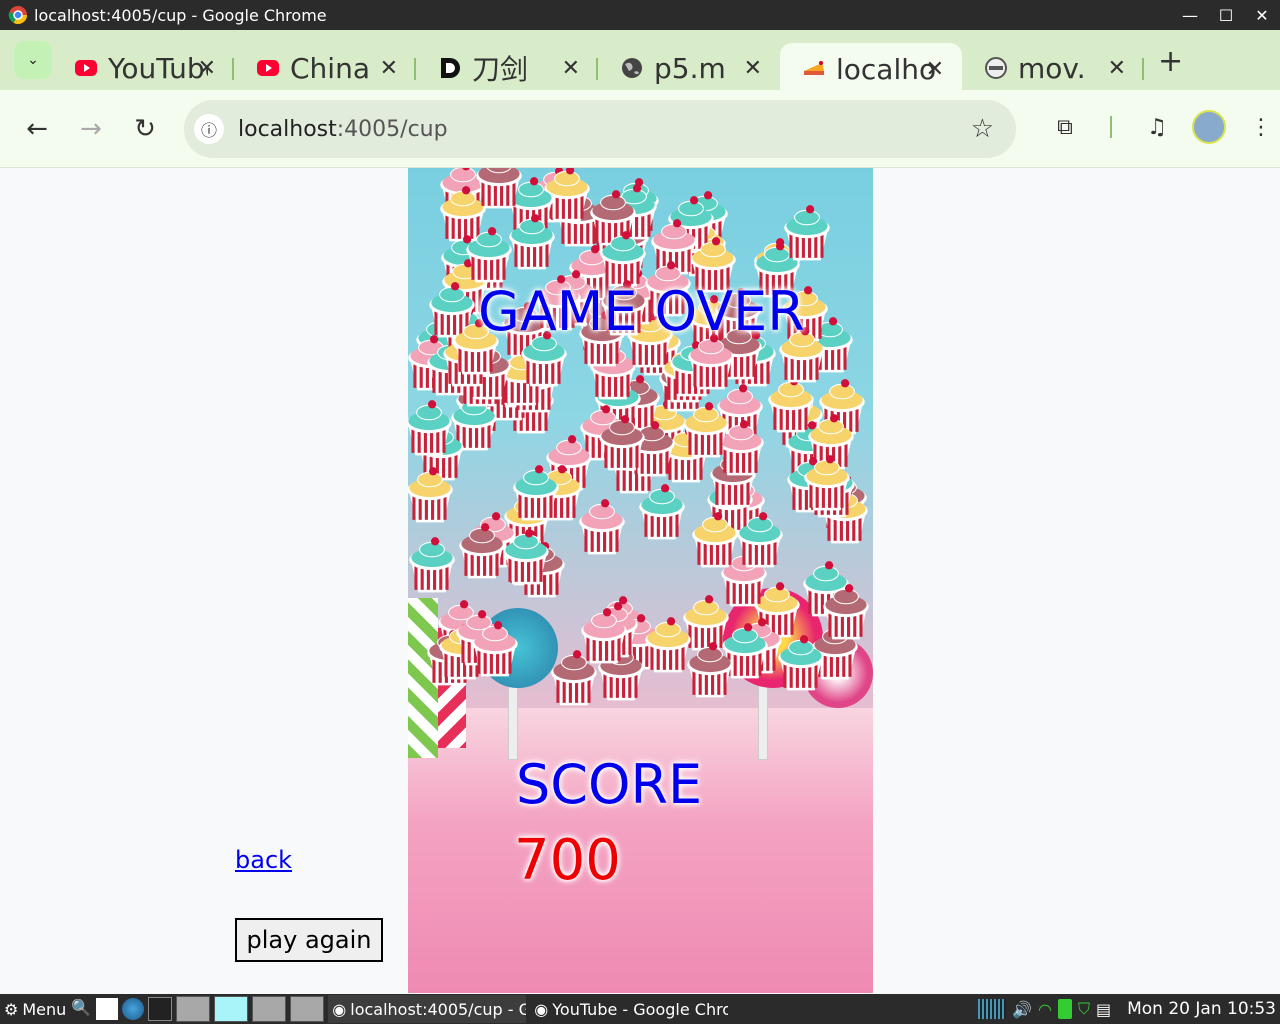 This screenshot has width=1280, height=1024. What do you see at coordinates (158, 68) in the screenshot?
I see `tab-label: YouTube` at bounding box center [158, 68].